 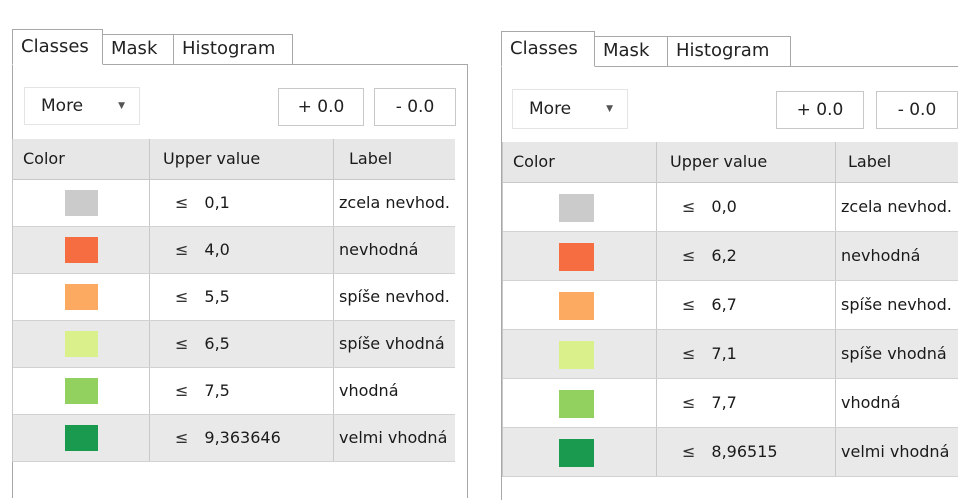 I want to click on table-row: ≤6,2 nevhodná, so click(x=730, y=256).